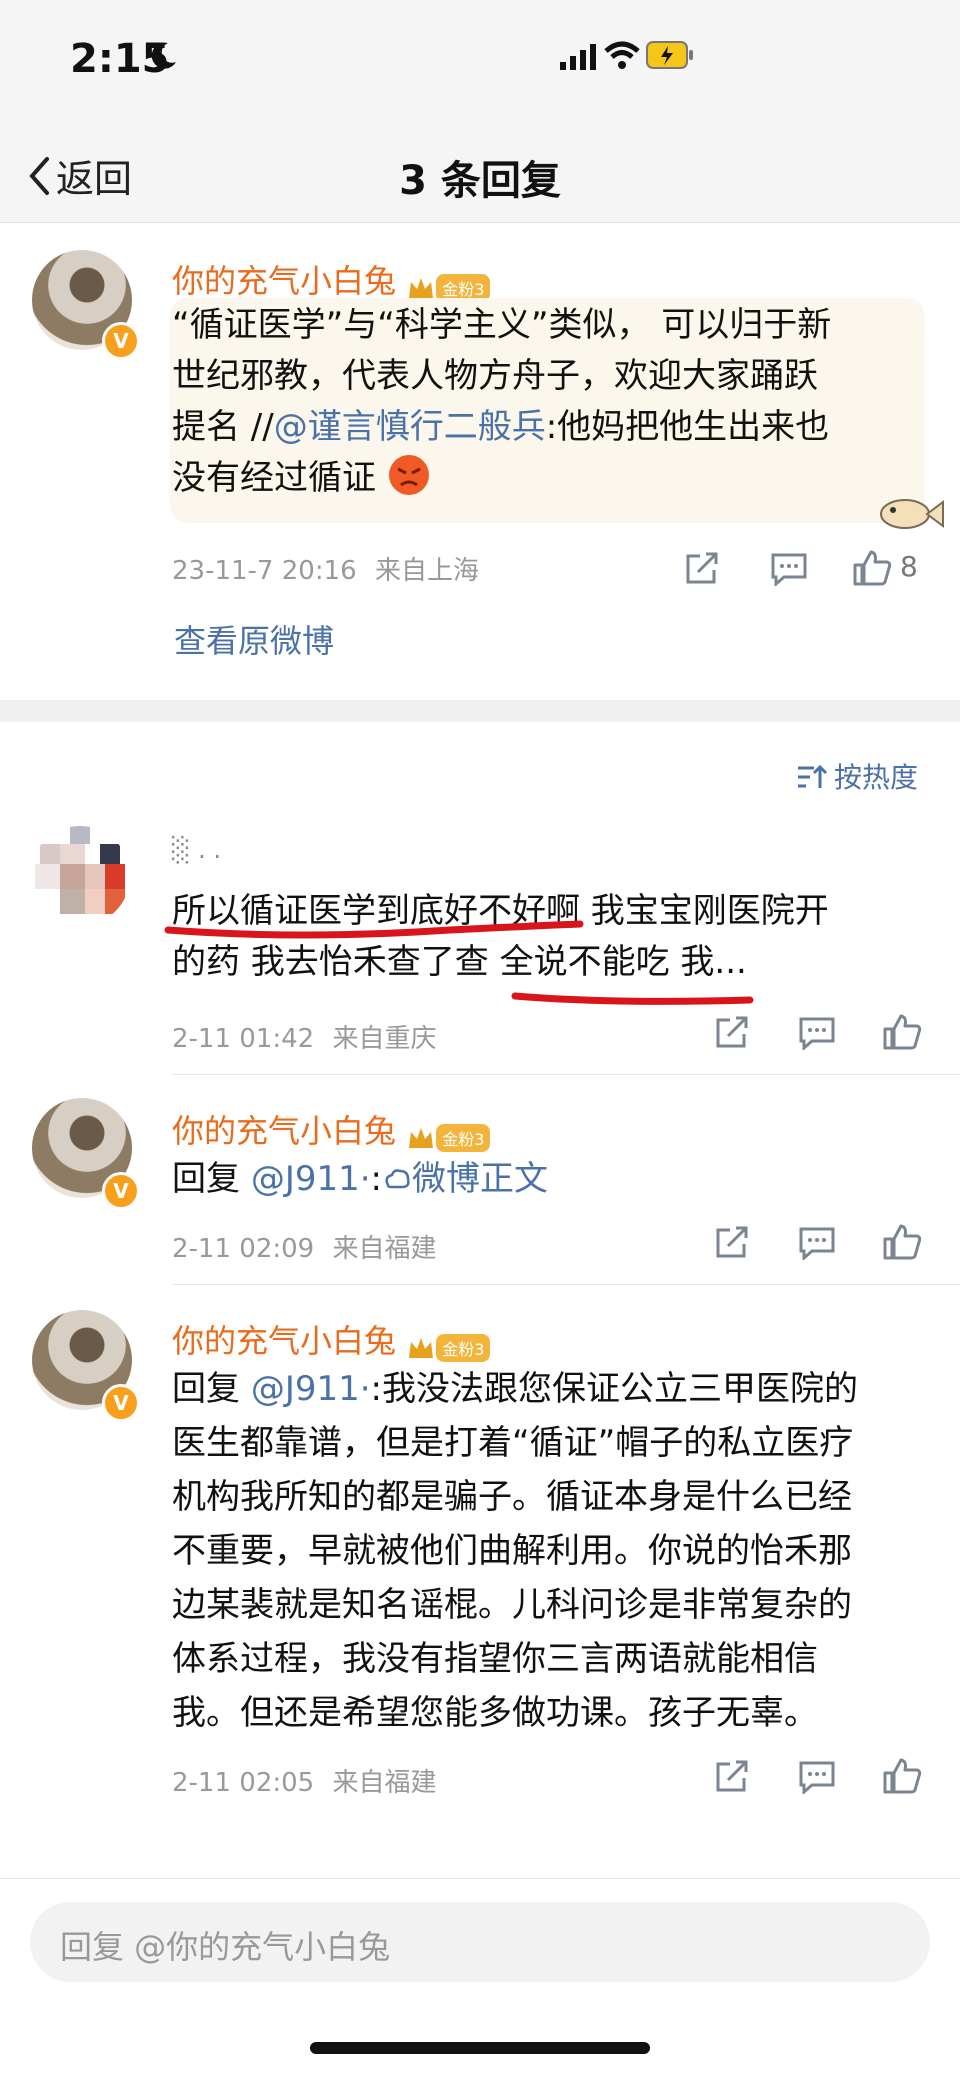 The height and width of the screenshot is (2077, 960). What do you see at coordinates (196, 850) in the screenshot?
I see `username: ░ . .` at bounding box center [196, 850].